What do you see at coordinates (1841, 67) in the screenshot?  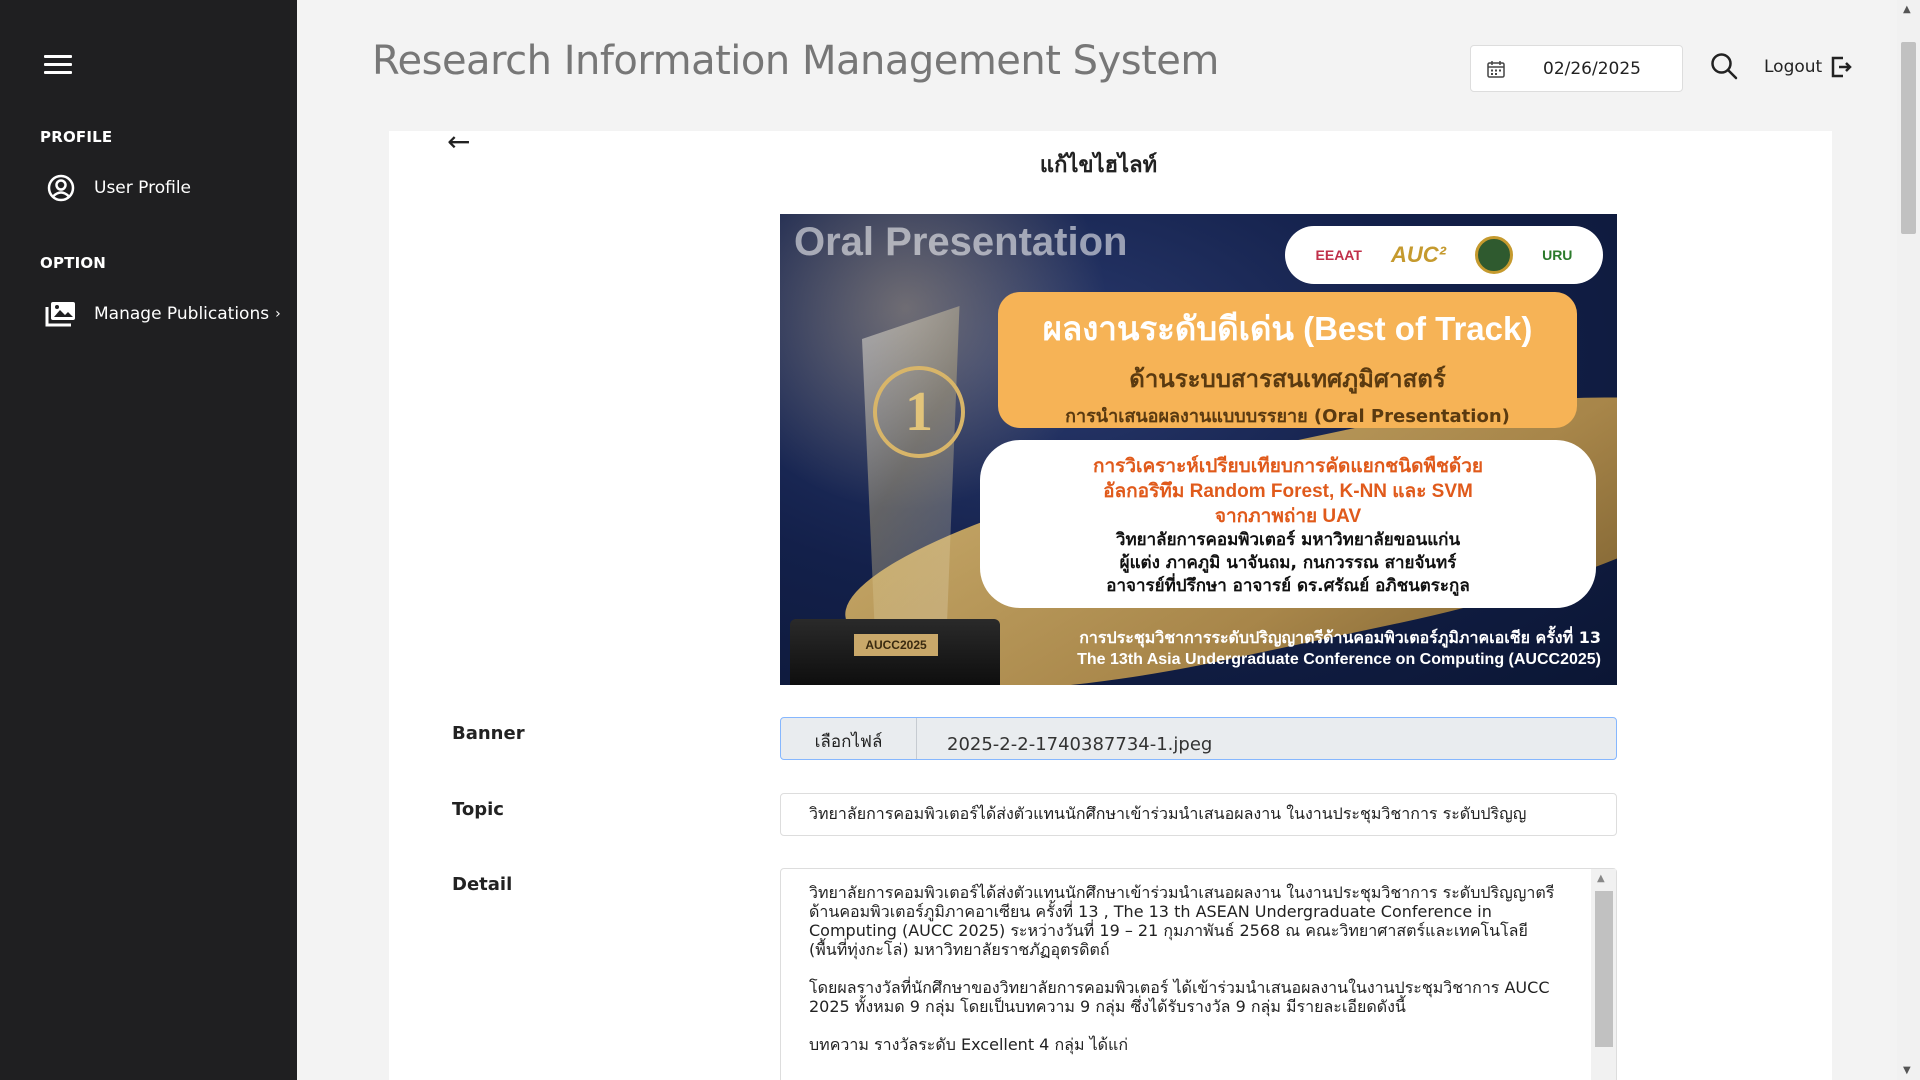 I see `logout-icon` at bounding box center [1841, 67].